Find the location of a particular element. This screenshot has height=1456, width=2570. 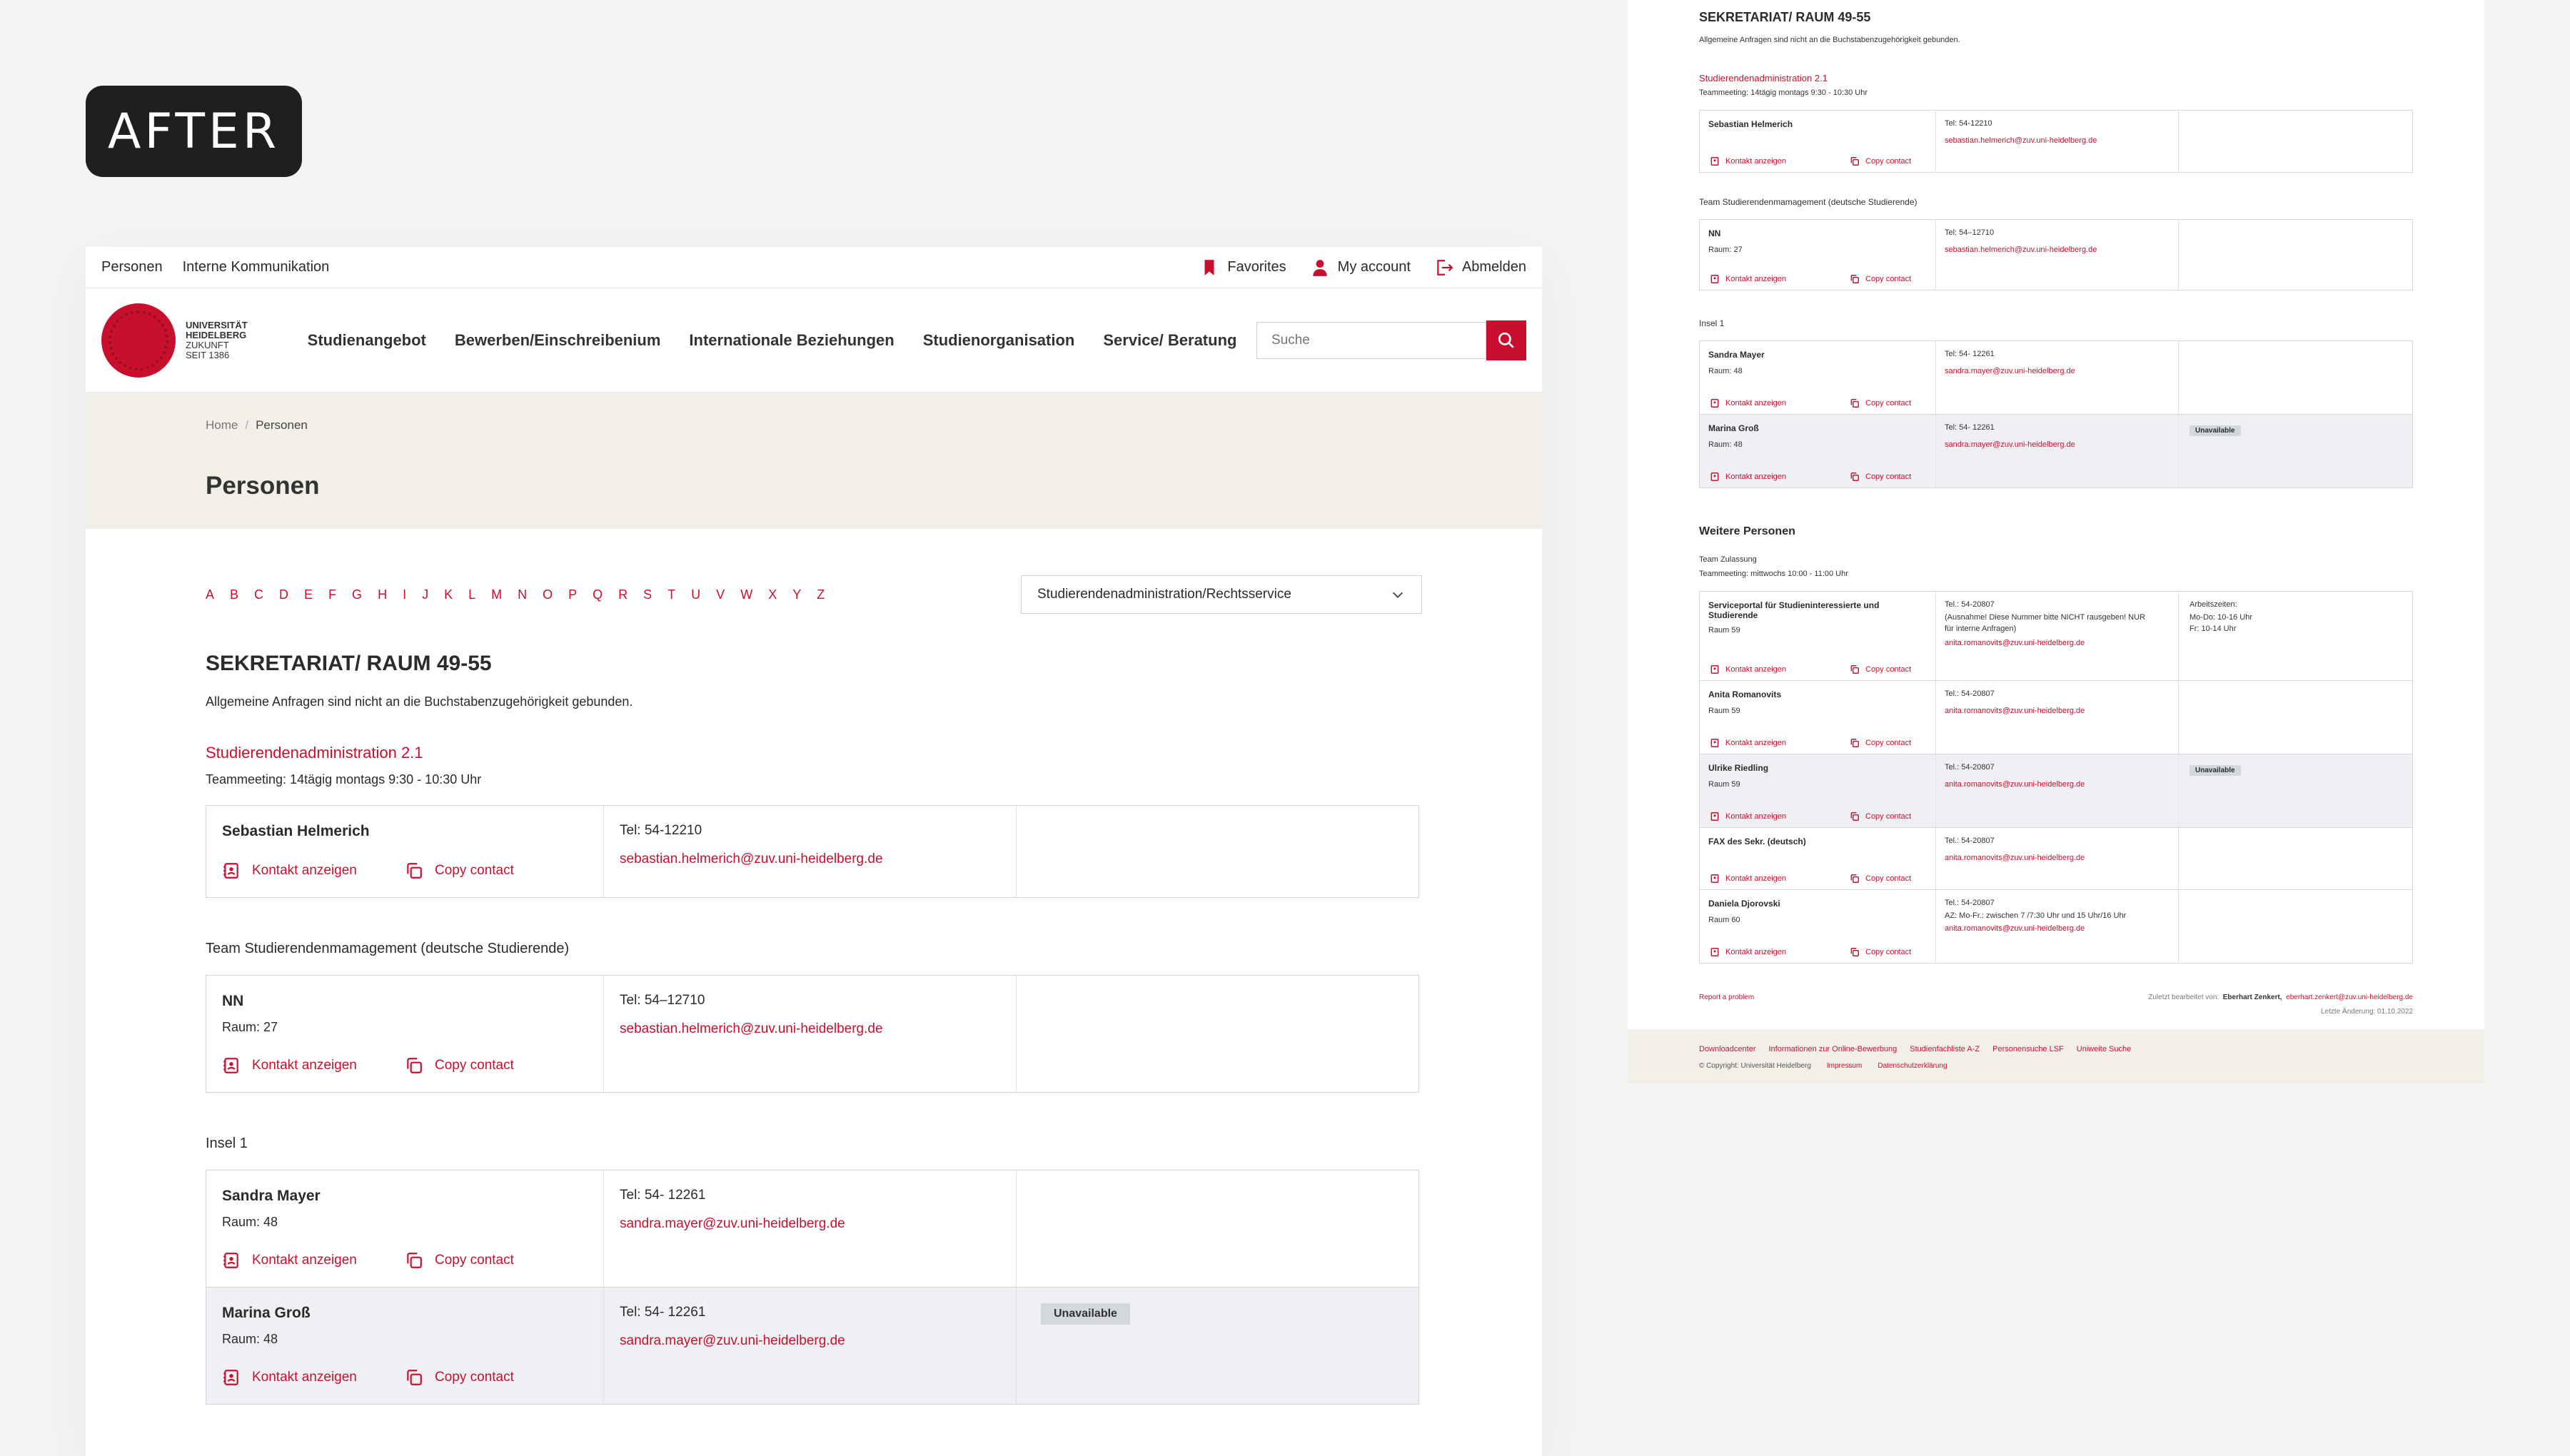

person-phone: Tel: 54- 12261 is located at coordinates (1970, 354).